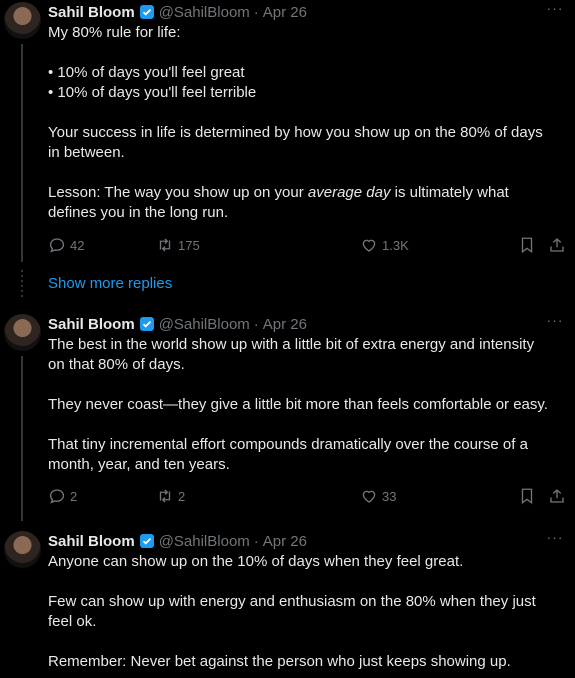 This screenshot has width=575, height=678. What do you see at coordinates (77, 245) in the screenshot?
I see `reply-count: 42` at bounding box center [77, 245].